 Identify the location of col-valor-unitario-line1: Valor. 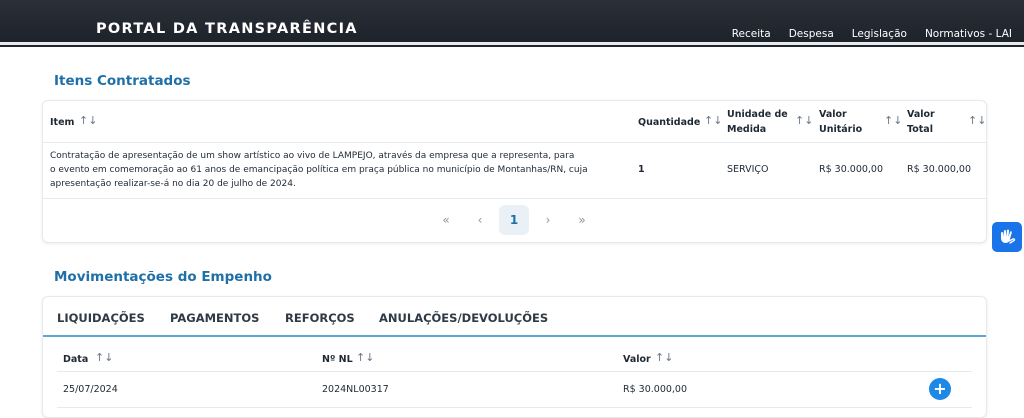
(833, 114).